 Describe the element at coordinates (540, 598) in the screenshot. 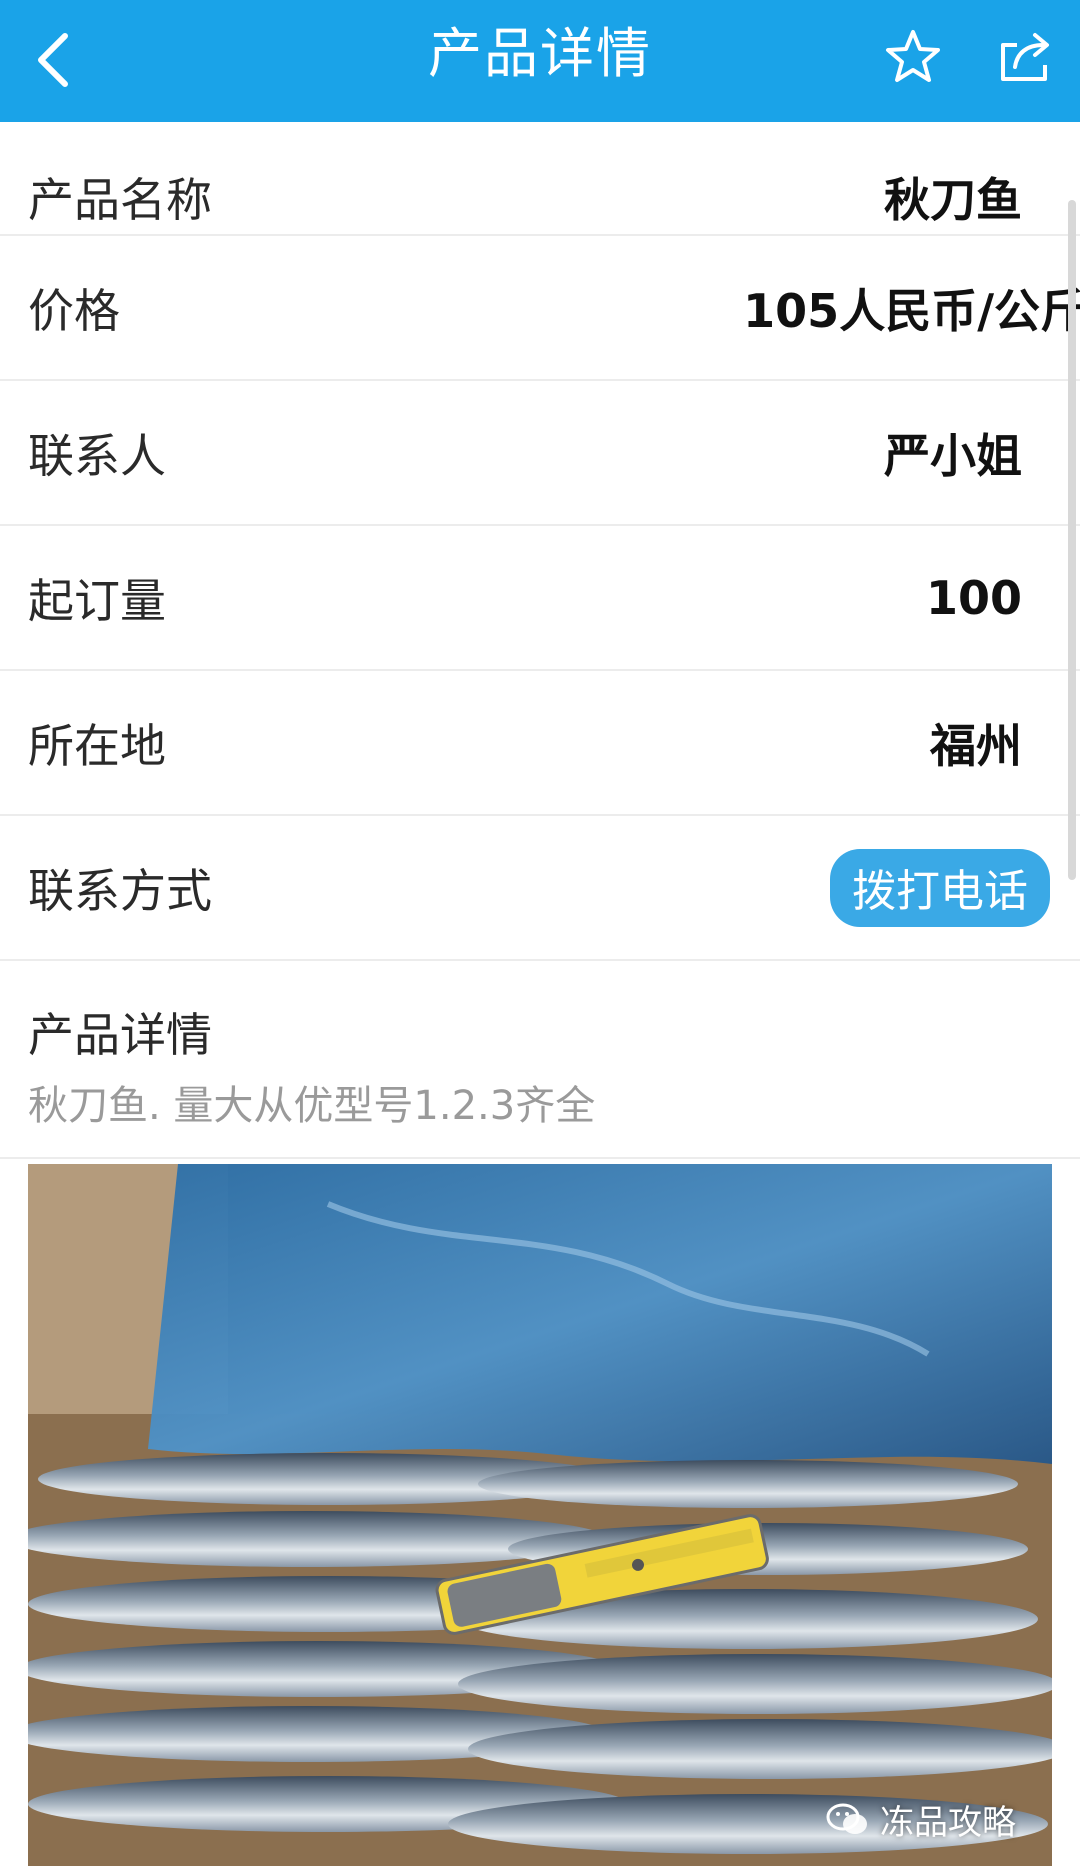

I see `row-min-order: 起订量 100` at that location.